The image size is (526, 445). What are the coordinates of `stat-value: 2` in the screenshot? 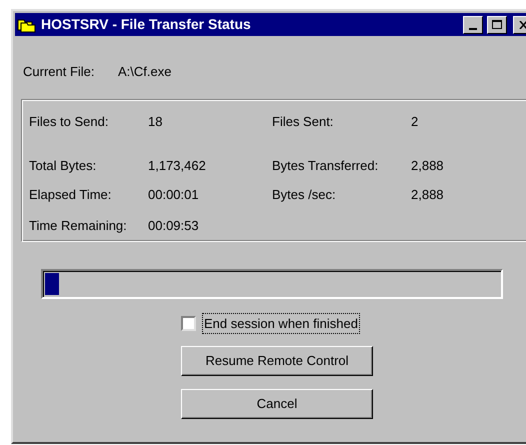 It's located at (414, 121).